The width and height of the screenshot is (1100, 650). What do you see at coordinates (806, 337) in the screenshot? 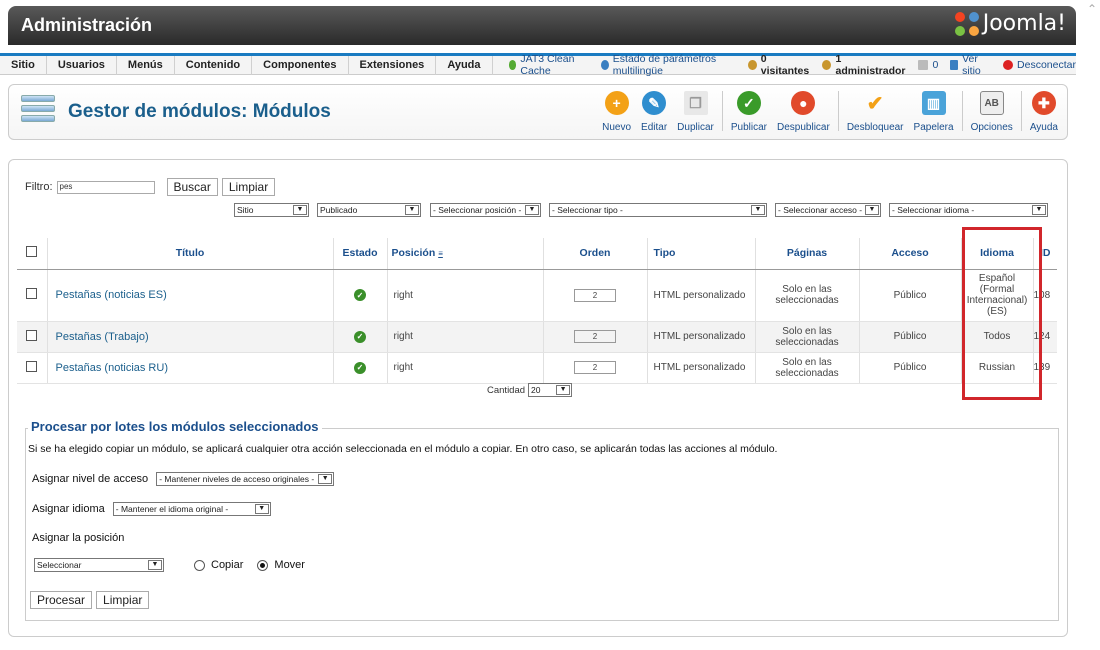
I see `pages-cell: Solo en las seleccionadas` at bounding box center [806, 337].